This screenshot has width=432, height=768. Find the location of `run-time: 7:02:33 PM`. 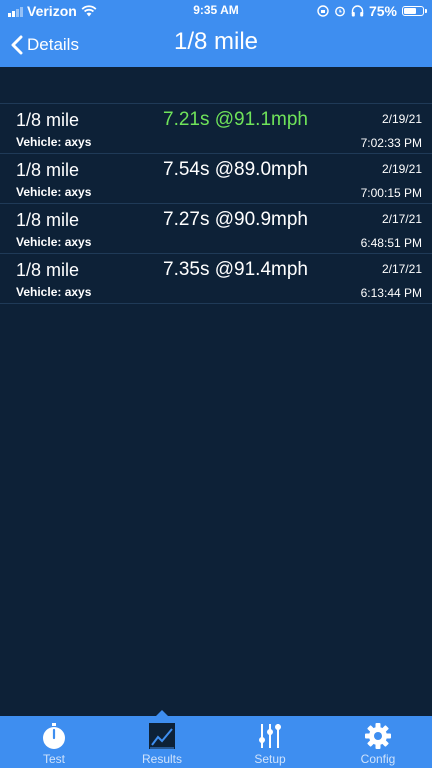

run-time: 7:02:33 PM is located at coordinates (391, 143).